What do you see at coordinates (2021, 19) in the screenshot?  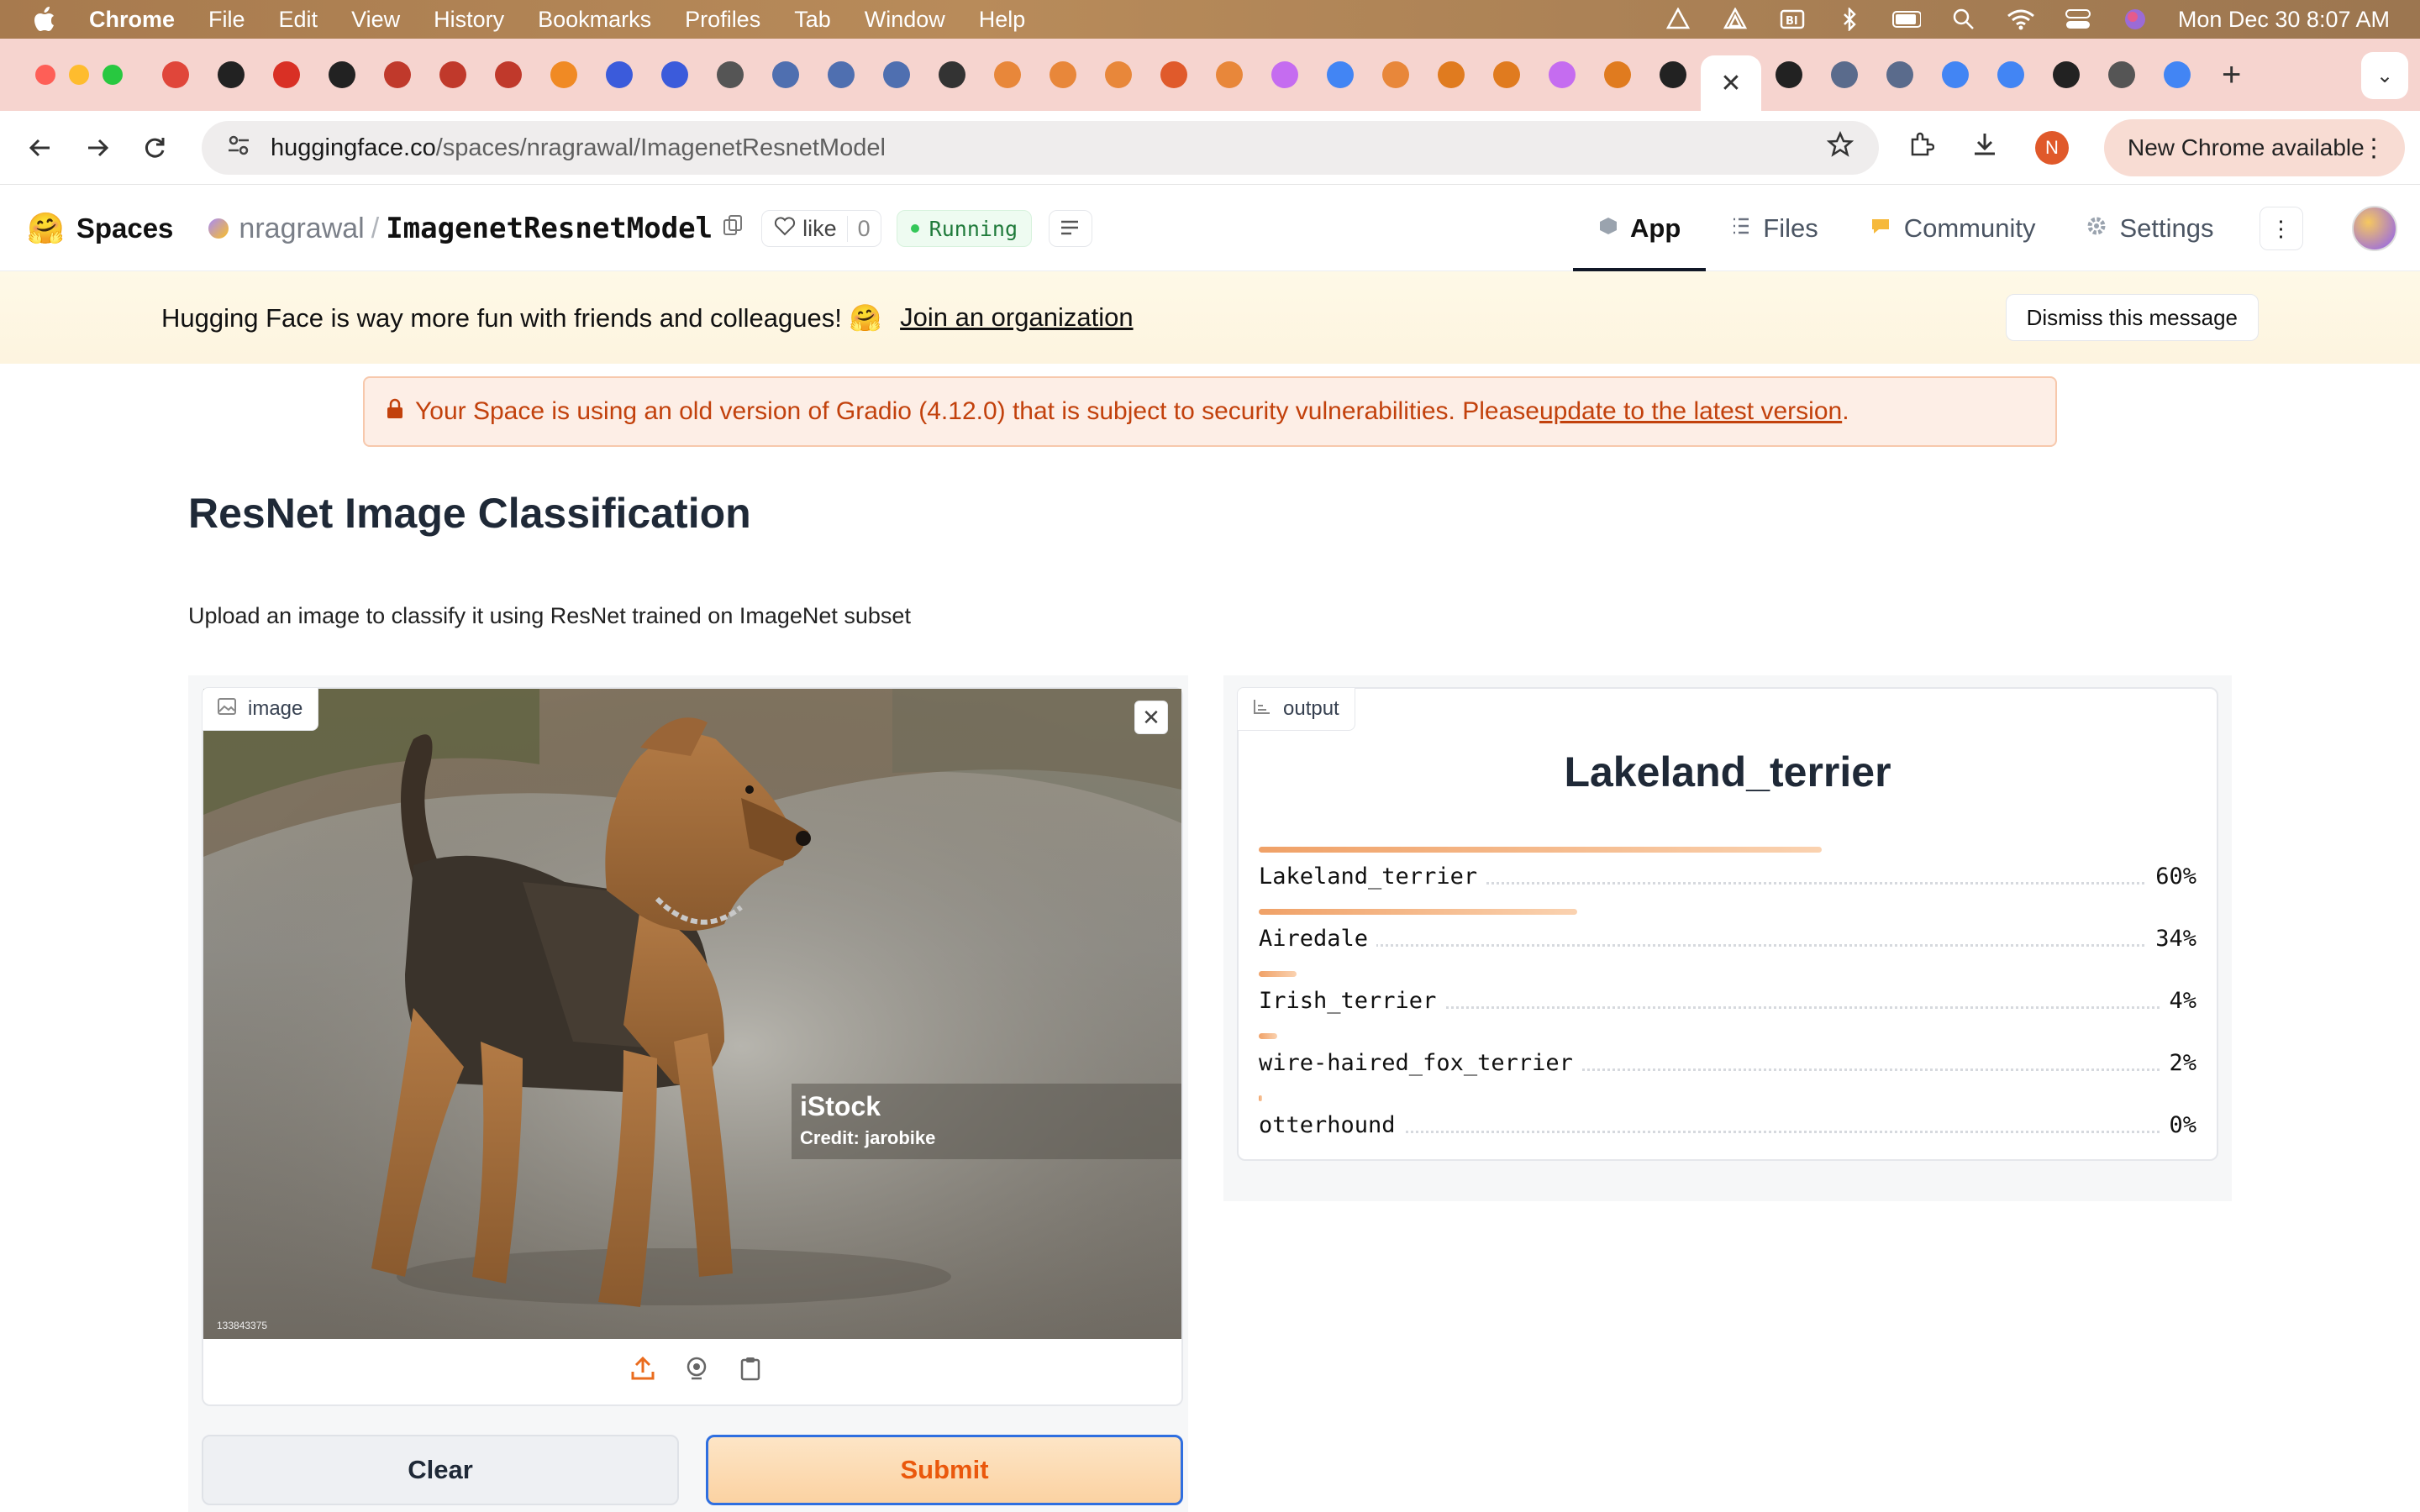 I see `wifi-icon` at bounding box center [2021, 19].